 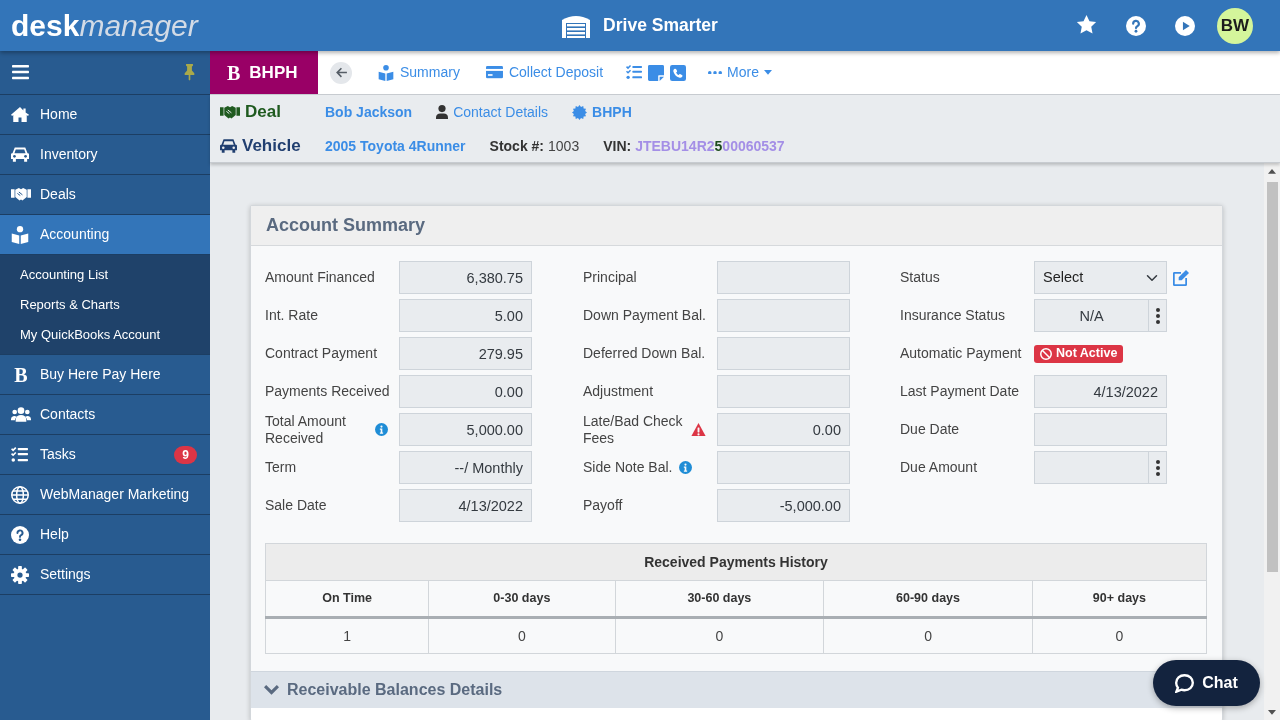 I want to click on scroll-thumb, so click(x=1272, y=376).